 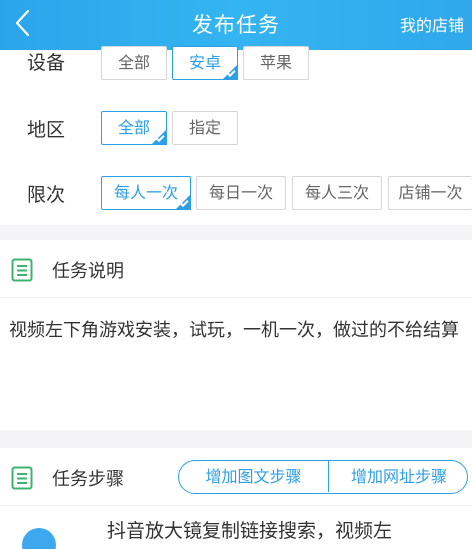 What do you see at coordinates (236, 25) in the screenshot?
I see `app-header: 发布任务 我的店铺` at bounding box center [236, 25].